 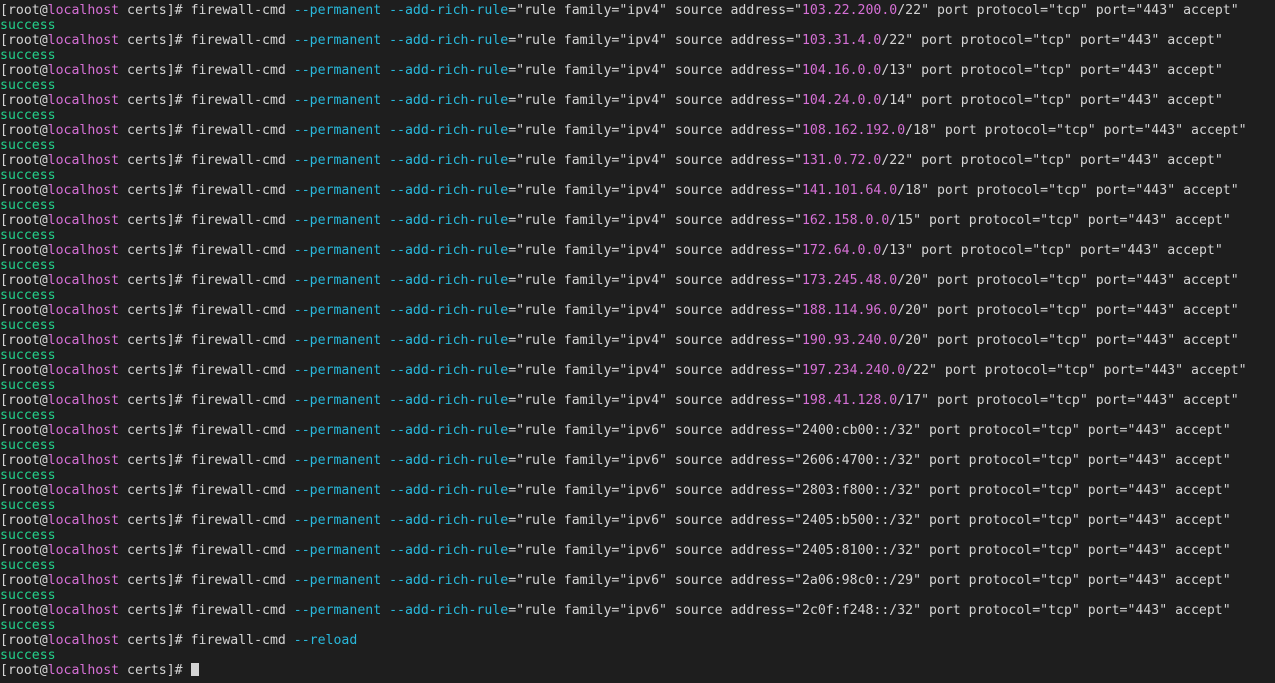 I want to click on source-address: 2803:f800::/32, so click(x=857, y=490).